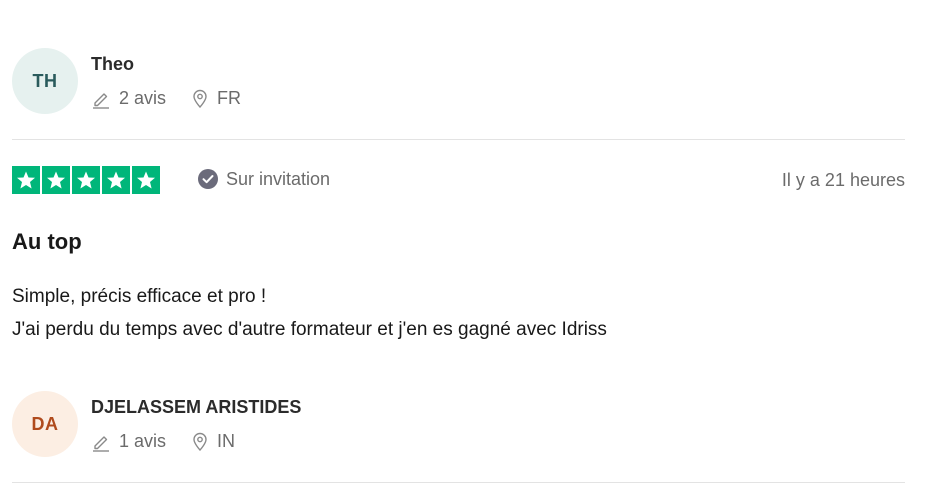 This screenshot has height=490, width=926. What do you see at coordinates (47, 242) in the screenshot?
I see `review-title: Au top` at bounding box center [47, 242].